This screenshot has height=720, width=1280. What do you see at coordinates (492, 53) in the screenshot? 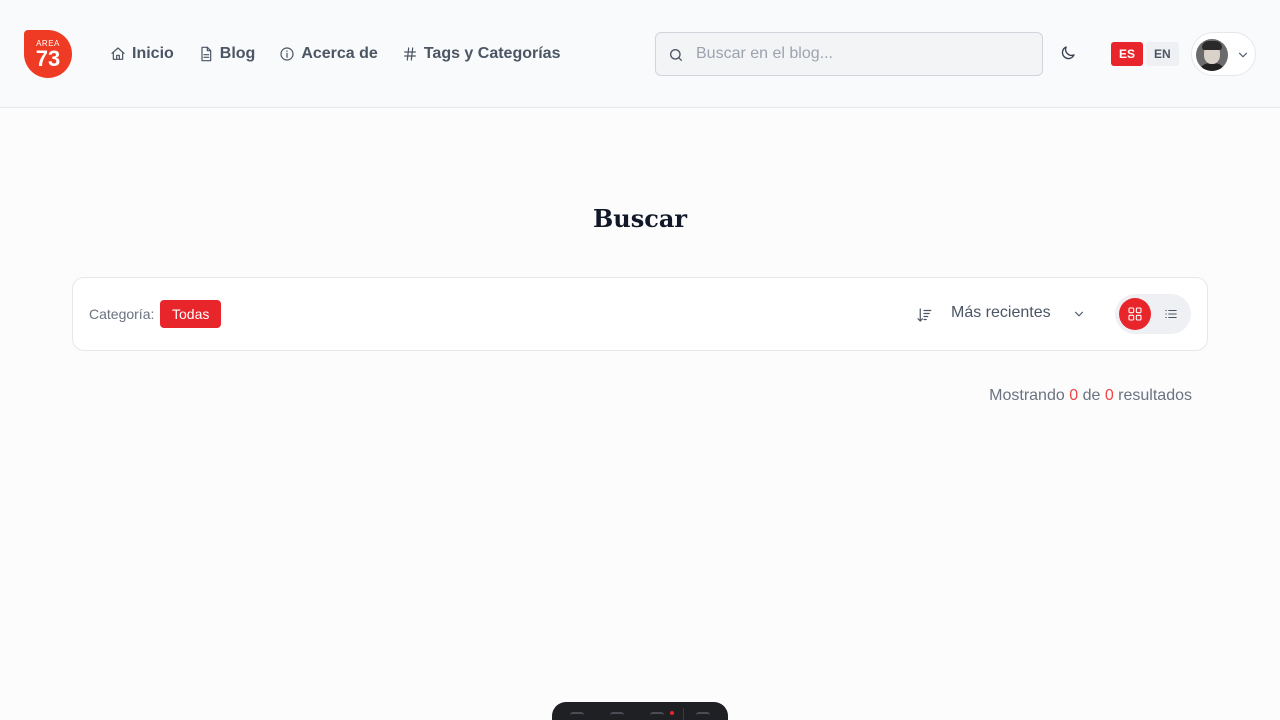
I see `nav-label: Tags y Categorías` at bounding box center [492, 53].